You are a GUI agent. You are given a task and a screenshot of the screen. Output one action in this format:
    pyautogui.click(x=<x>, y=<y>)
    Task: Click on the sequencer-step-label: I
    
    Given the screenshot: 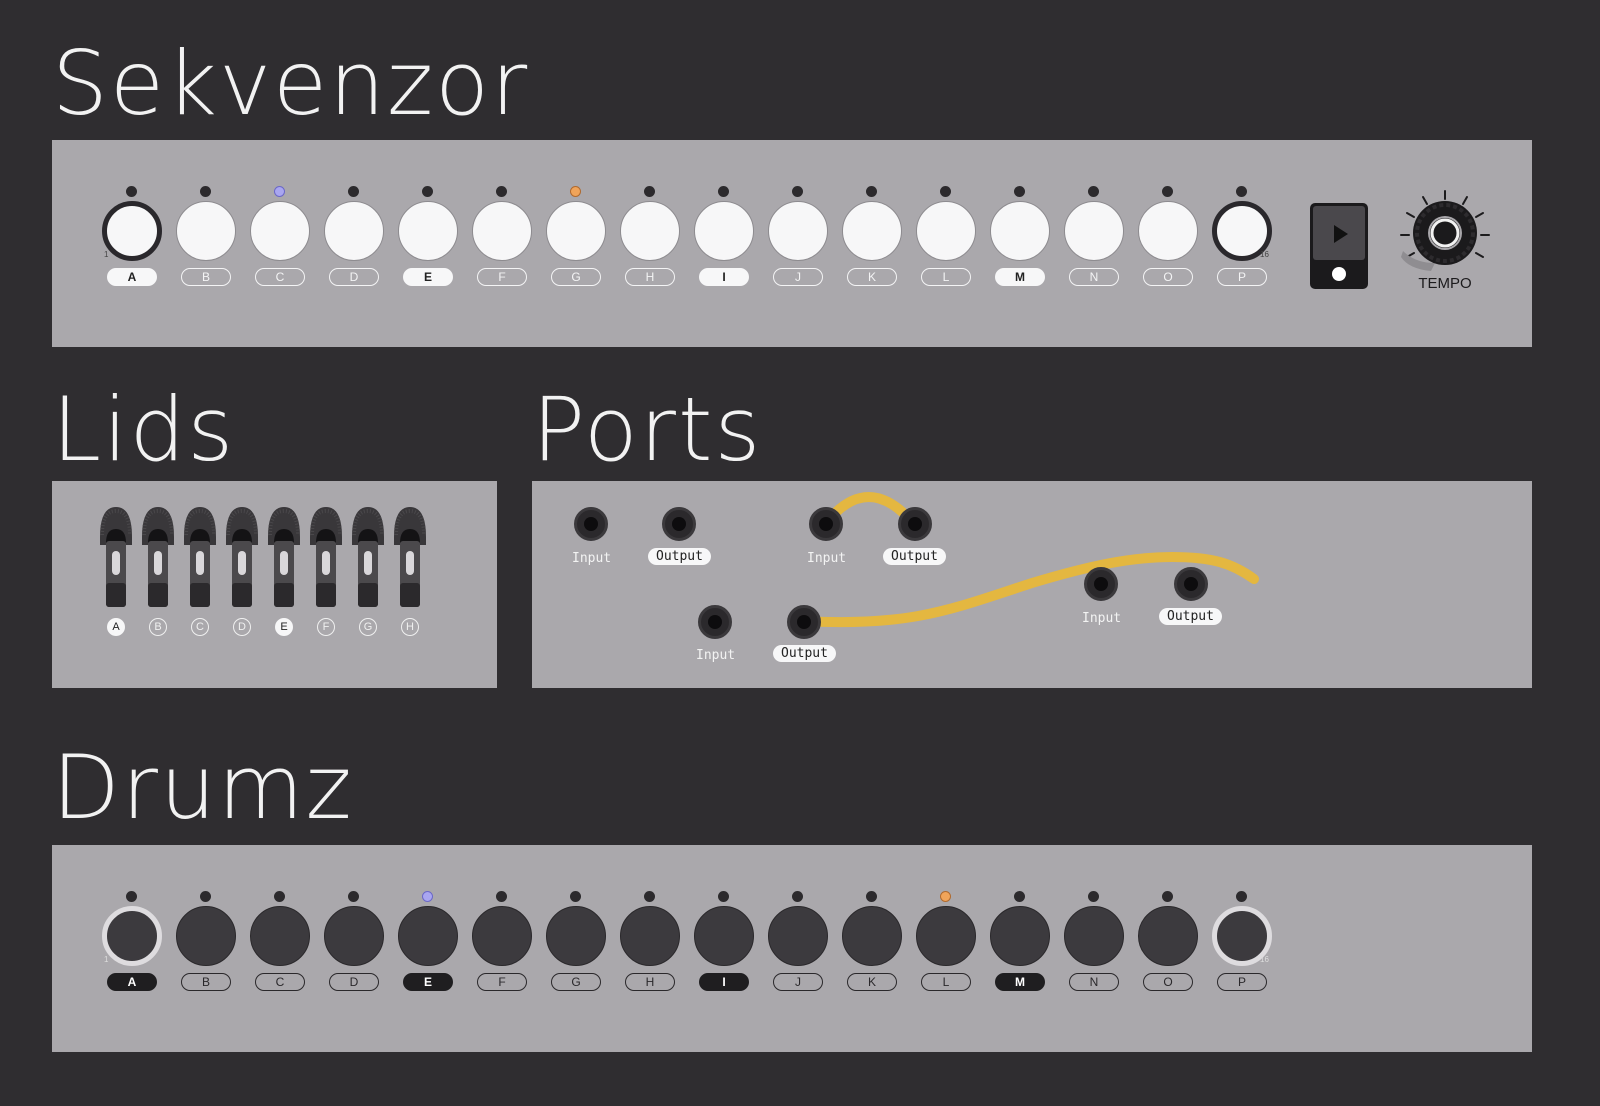 What is the action you would take?
    pyautogui.click(x=724, y=277)
    